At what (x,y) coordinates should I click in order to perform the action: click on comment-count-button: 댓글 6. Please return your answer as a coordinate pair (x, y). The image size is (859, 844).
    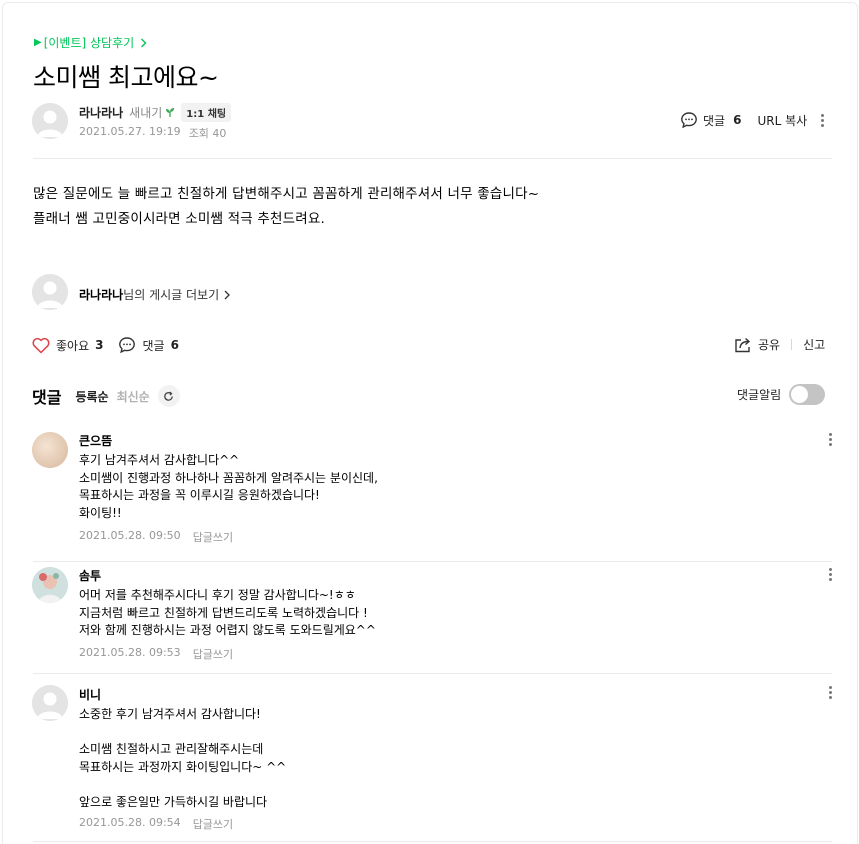
    Looking at the image, I should click on (148, 345).